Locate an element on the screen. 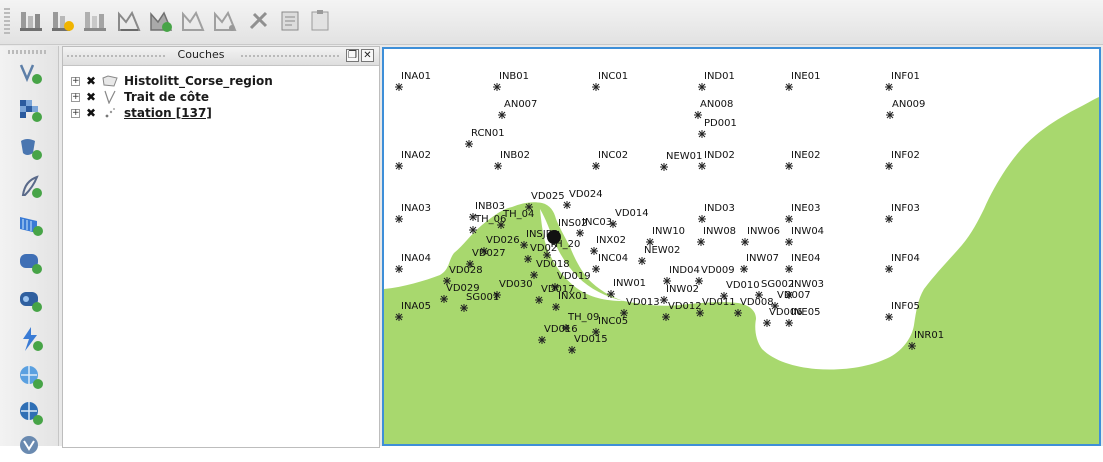  station-marker: NEW02 is located at coordinates (659, 255).